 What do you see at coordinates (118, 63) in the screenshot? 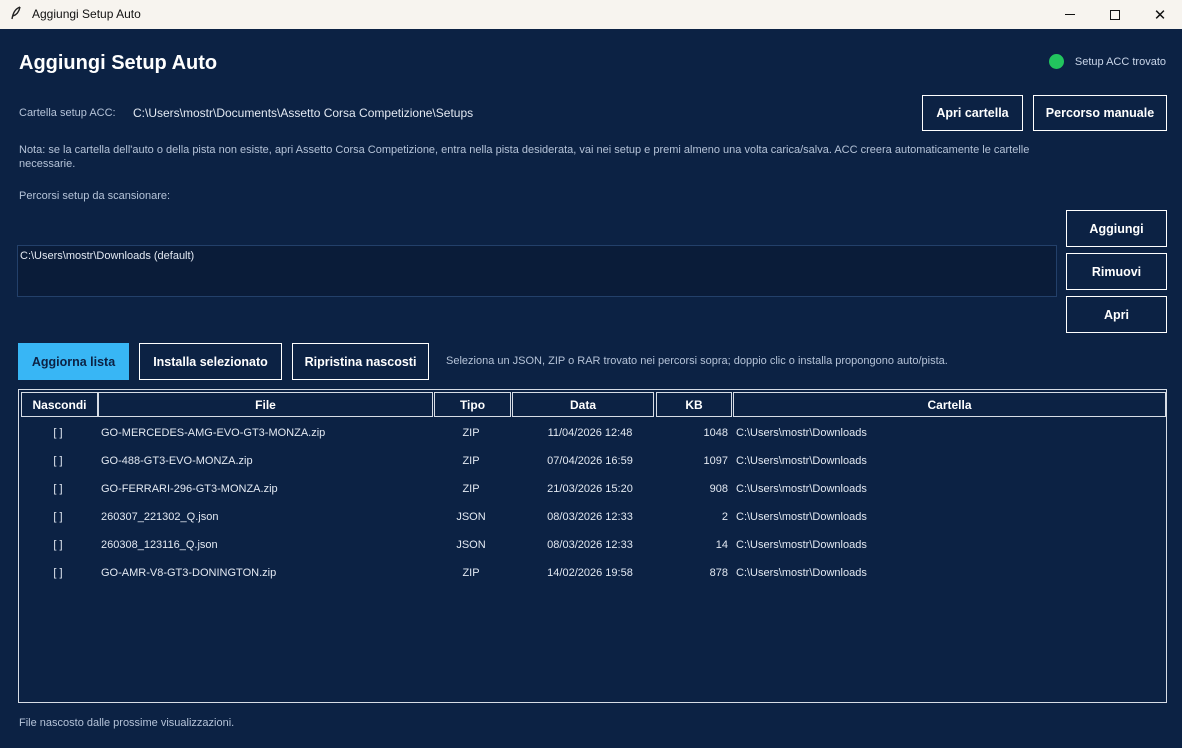
I see `page-title: Aggiungi Setup Auto` at bounding box center [118, 63].